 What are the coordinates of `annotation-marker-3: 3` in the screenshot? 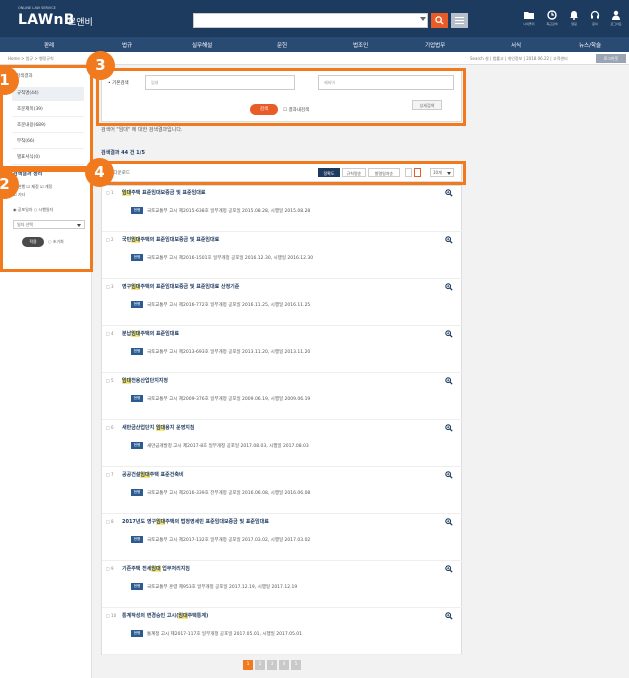 It's located at (100, 65).